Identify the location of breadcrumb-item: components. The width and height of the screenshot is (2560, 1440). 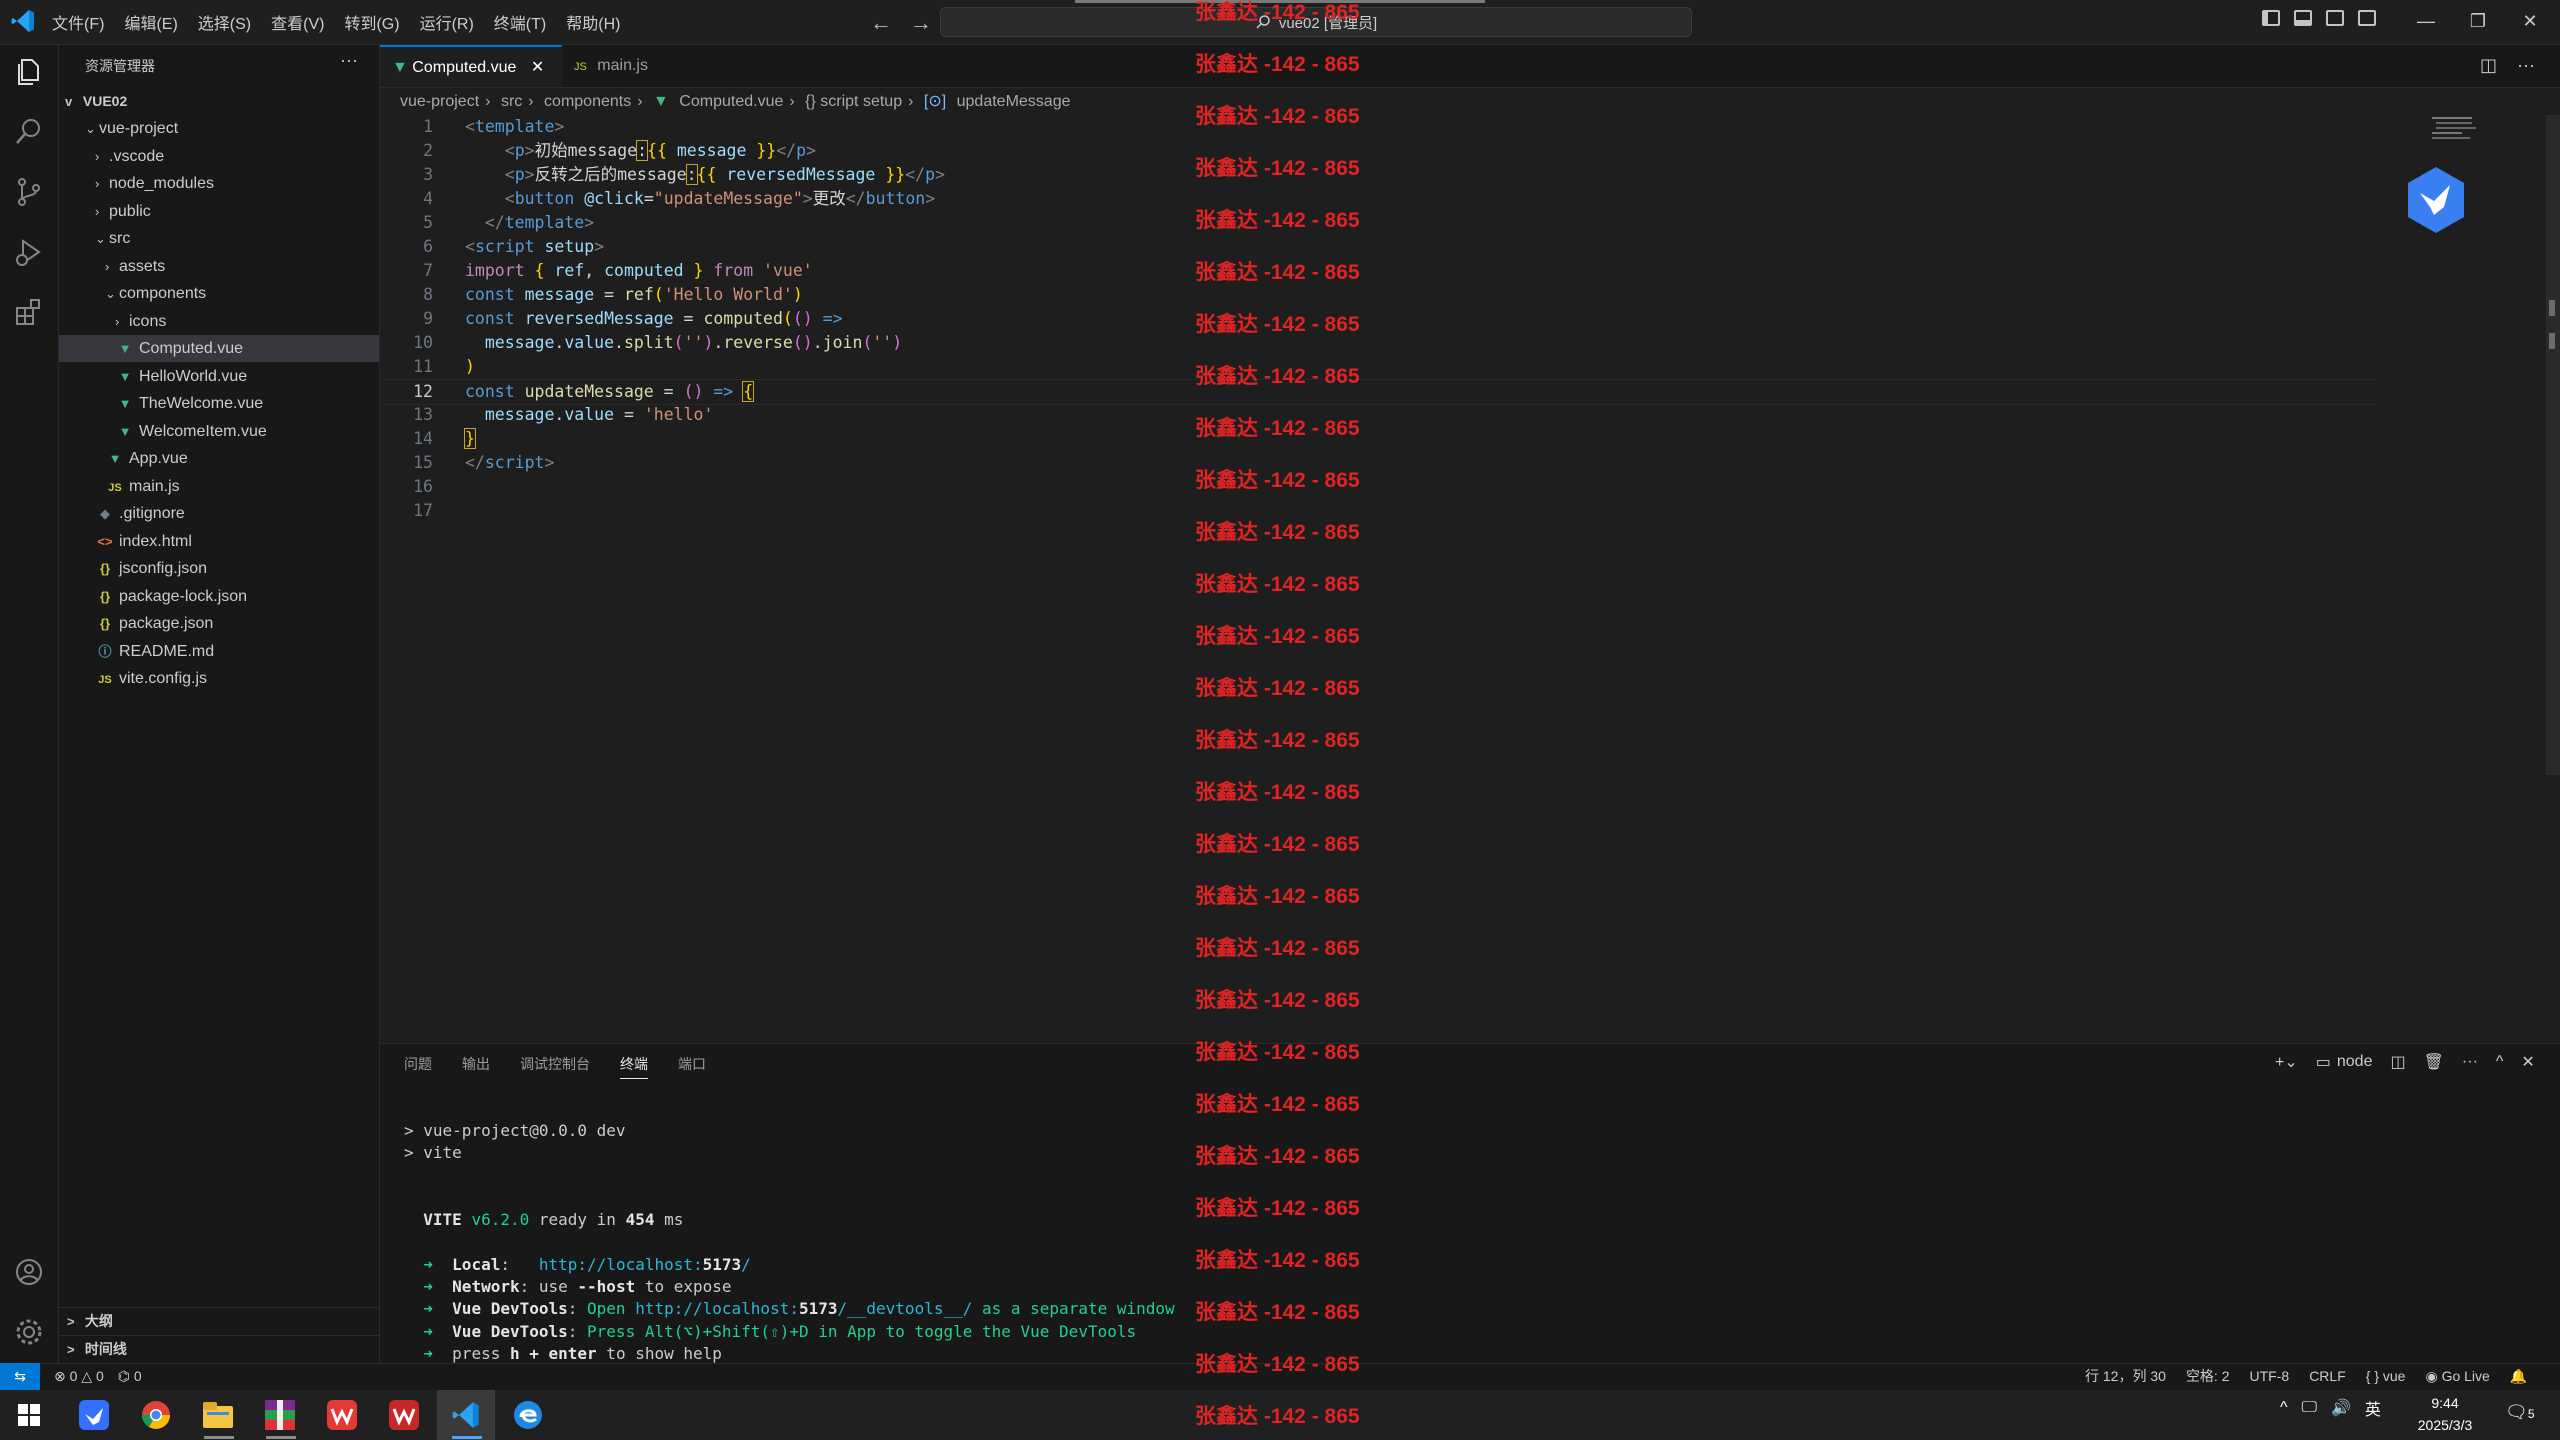
(587, 101).